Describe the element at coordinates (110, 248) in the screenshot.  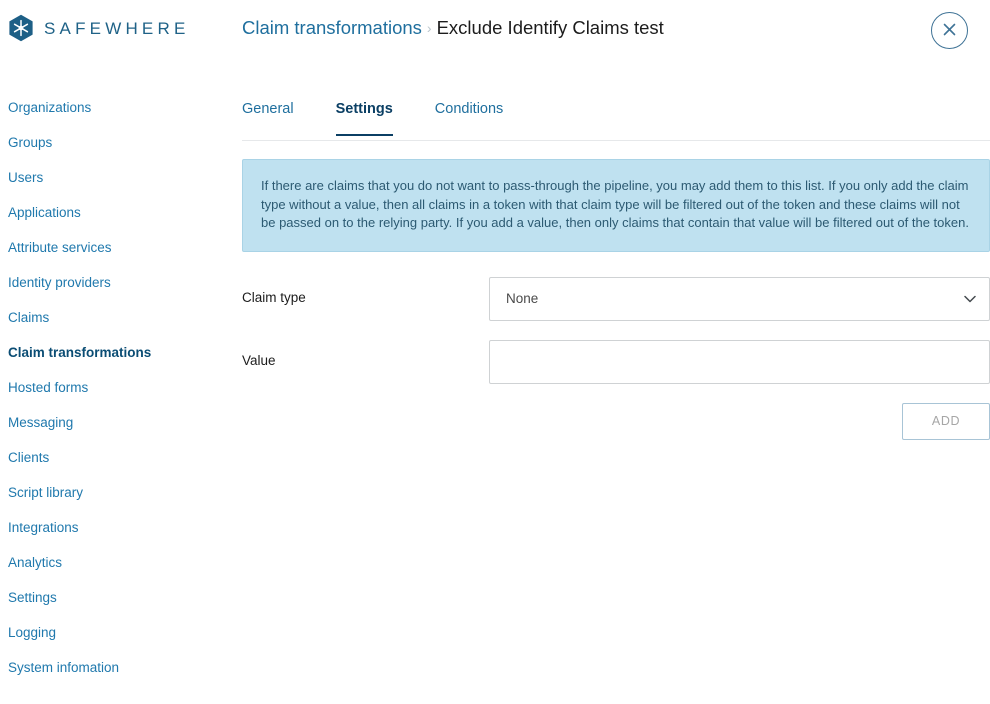
I see `sidebar-item-attribute-services: Attribute services` at that location.